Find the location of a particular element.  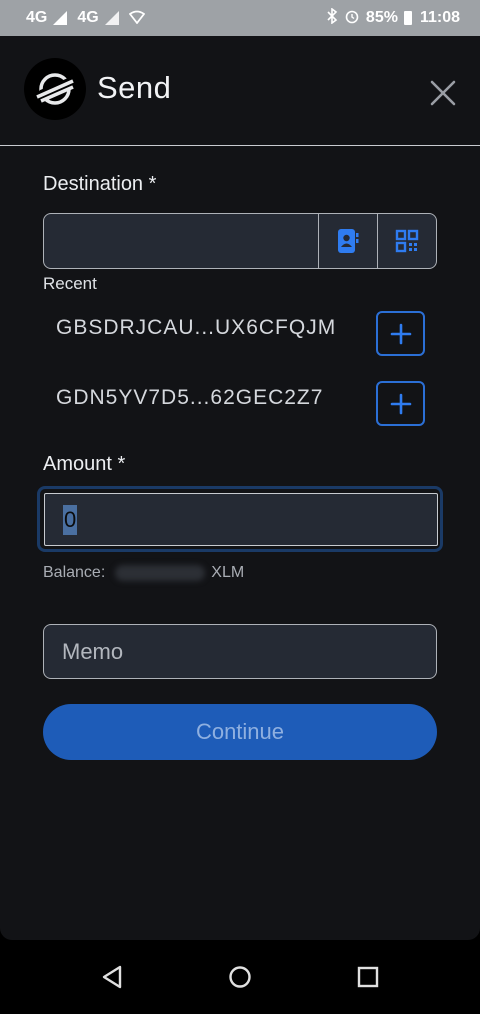

contact-book-icon is located at coordinates (348, 241).